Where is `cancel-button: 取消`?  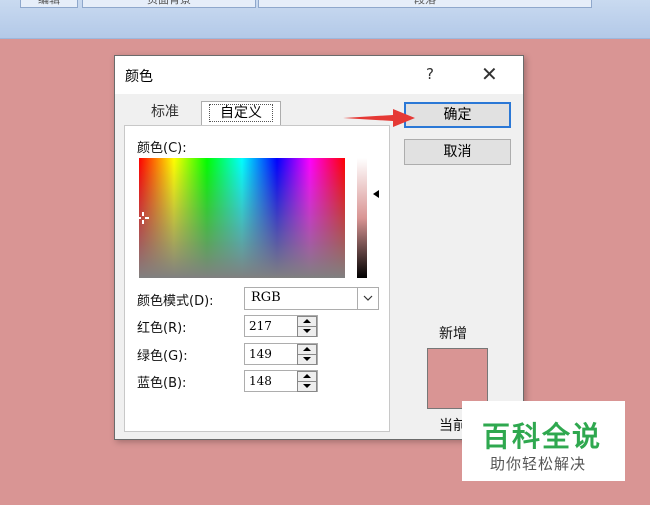 cancel-button: 取消 is located at coordinates (457, 152).